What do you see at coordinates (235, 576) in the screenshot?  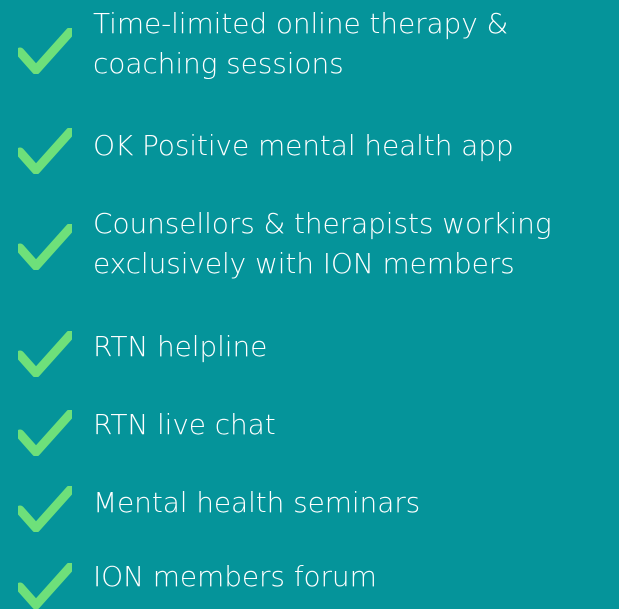 I see `list-item-label-line: ION members forum` at bounding box center [235, 576].